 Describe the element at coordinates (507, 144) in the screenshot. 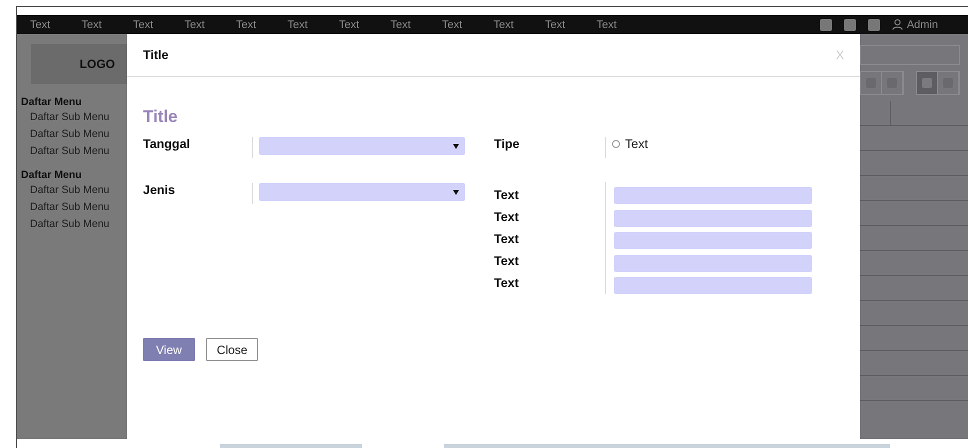

I see `field-label: Tipe` at that location.